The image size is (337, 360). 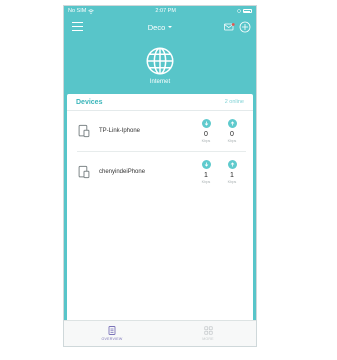 I want to click on top-nav: Deco, so click(x=160, y=27).